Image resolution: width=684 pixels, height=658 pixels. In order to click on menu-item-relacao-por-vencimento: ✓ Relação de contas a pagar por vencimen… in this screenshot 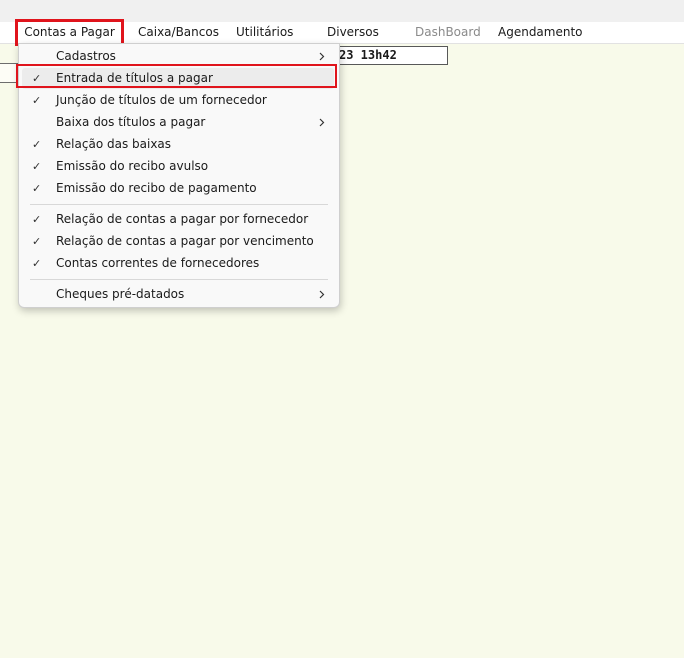, I will do `click(178, 241)`.